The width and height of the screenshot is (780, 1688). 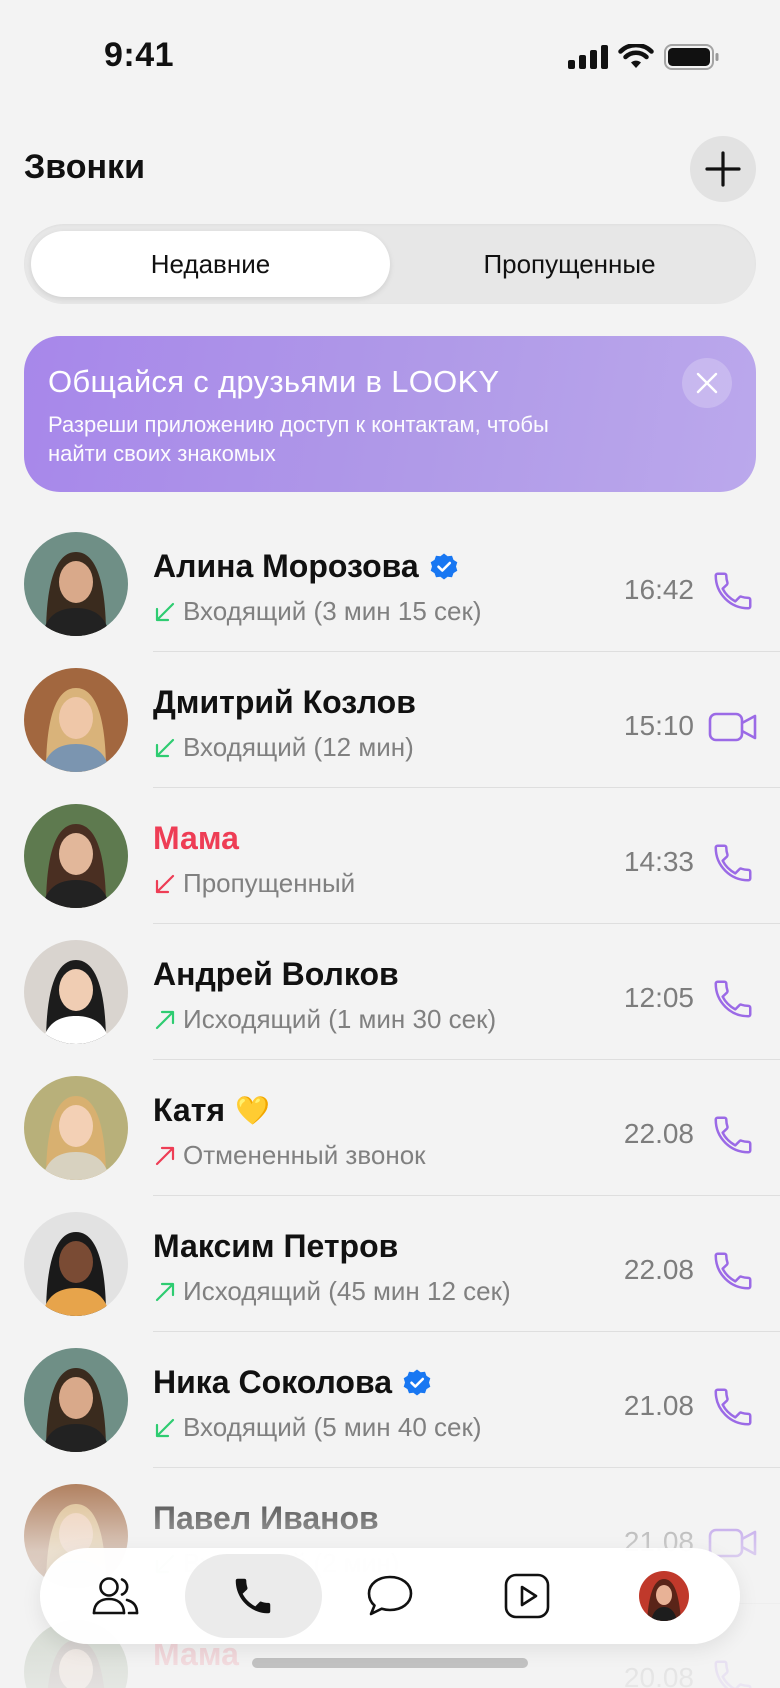 What do you see at coordinates (390, 856) in the screenshot?
I see `call-row: Мама Пропущенный 14:33` at bounding box center [390, 856].